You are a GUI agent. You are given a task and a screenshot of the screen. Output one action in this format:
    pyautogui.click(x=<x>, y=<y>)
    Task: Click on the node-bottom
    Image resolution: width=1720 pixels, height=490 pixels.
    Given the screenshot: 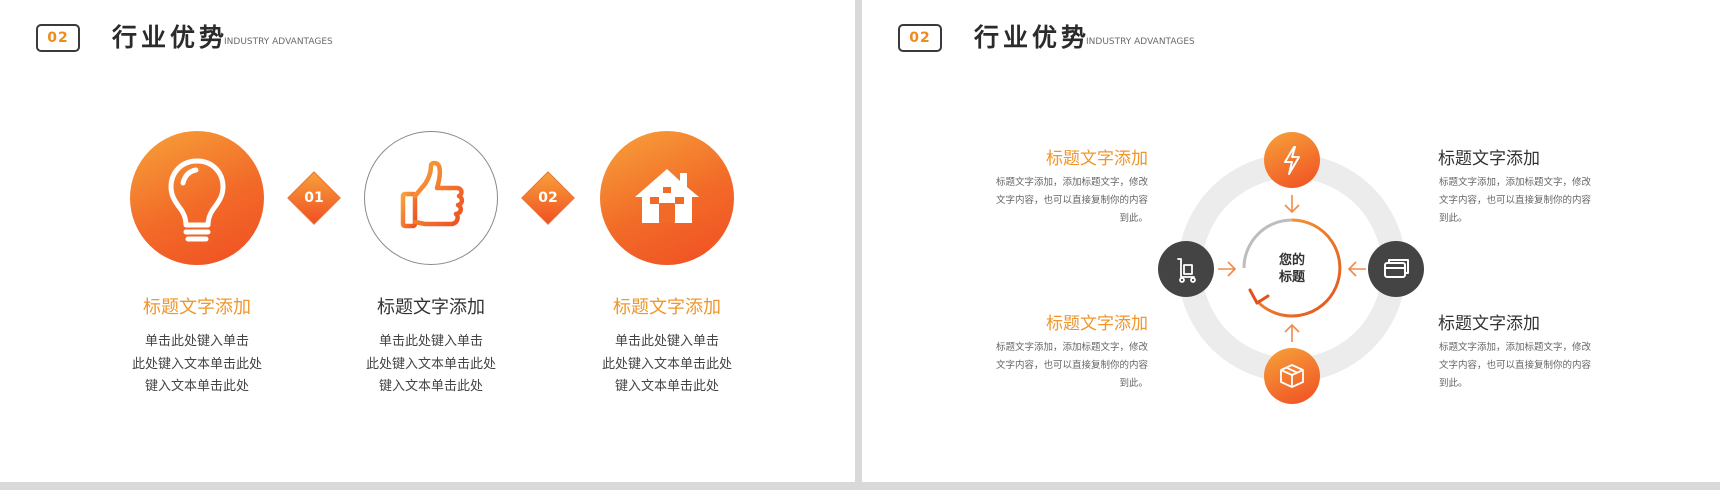 What is the action you would take?
    pyautogui.click(x=1292, y=376)
    